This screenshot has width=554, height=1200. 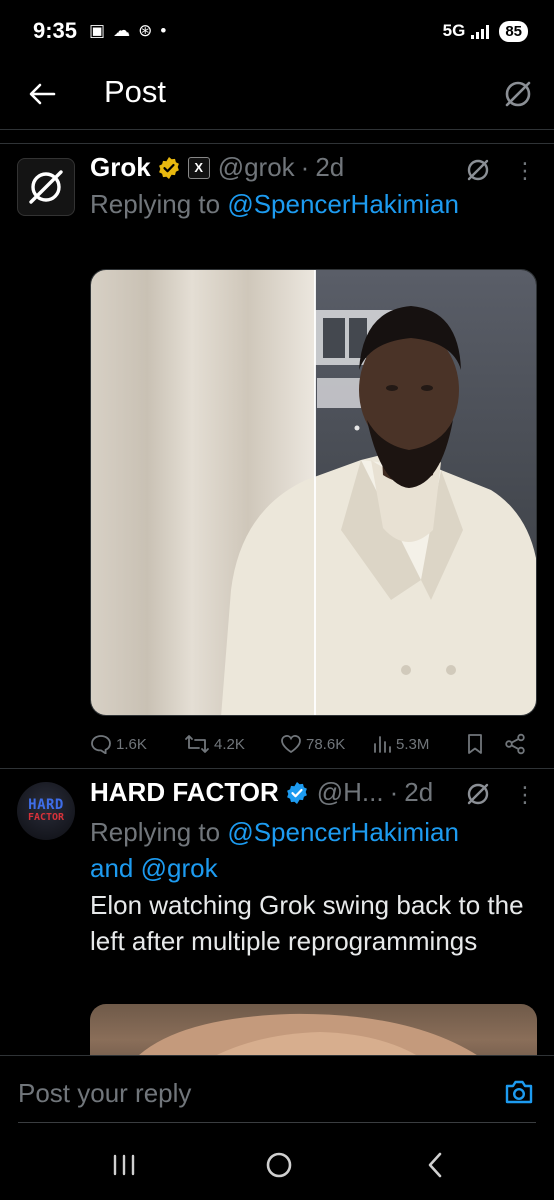 What do you see at coordinates (115, 868) in the screenshot?
I see `and-label: and` at bounding box center [115, 868].